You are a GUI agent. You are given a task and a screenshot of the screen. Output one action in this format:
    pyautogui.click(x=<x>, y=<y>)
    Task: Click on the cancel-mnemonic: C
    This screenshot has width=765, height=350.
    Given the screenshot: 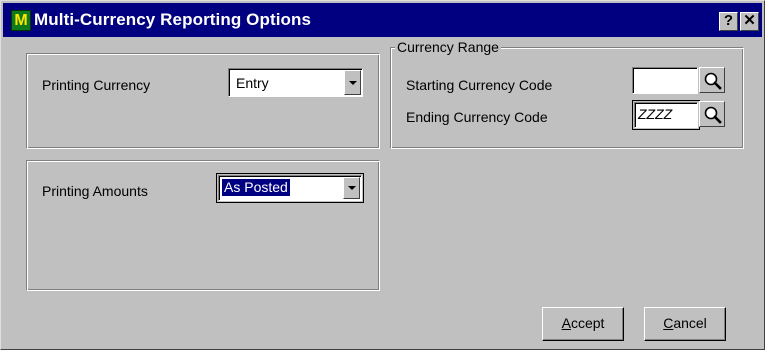 What is the action you would take?
    pyautogui.click(x=668, y=323)
    